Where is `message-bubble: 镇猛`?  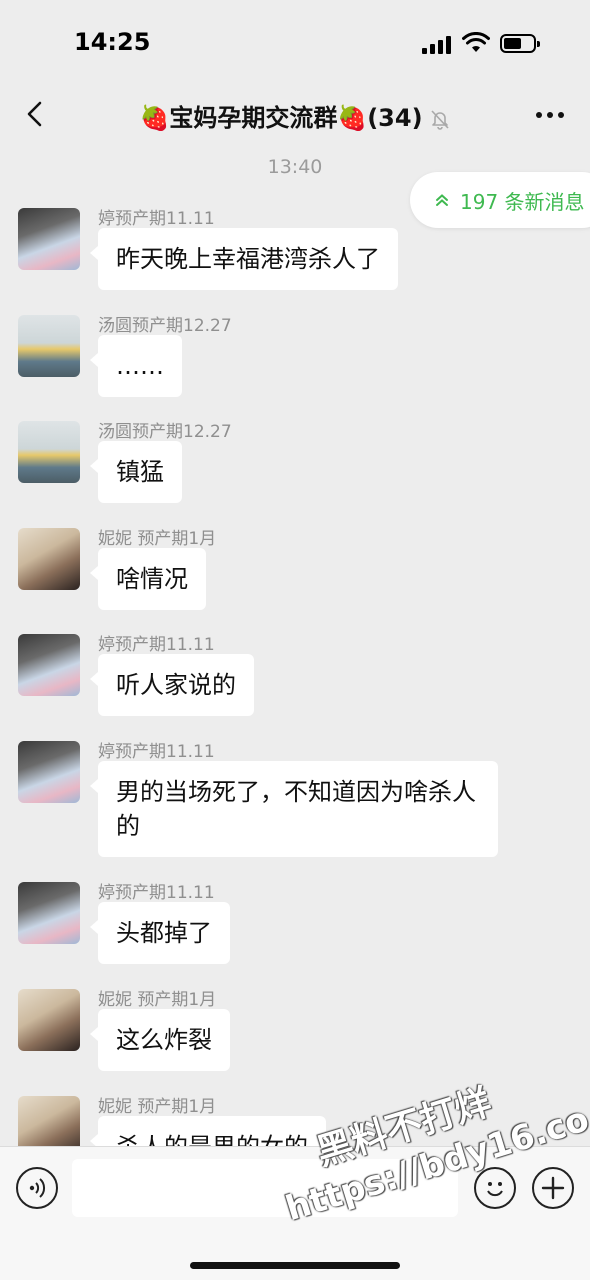
message-bubble: 镇猛 is located at coordinates (136, 472).